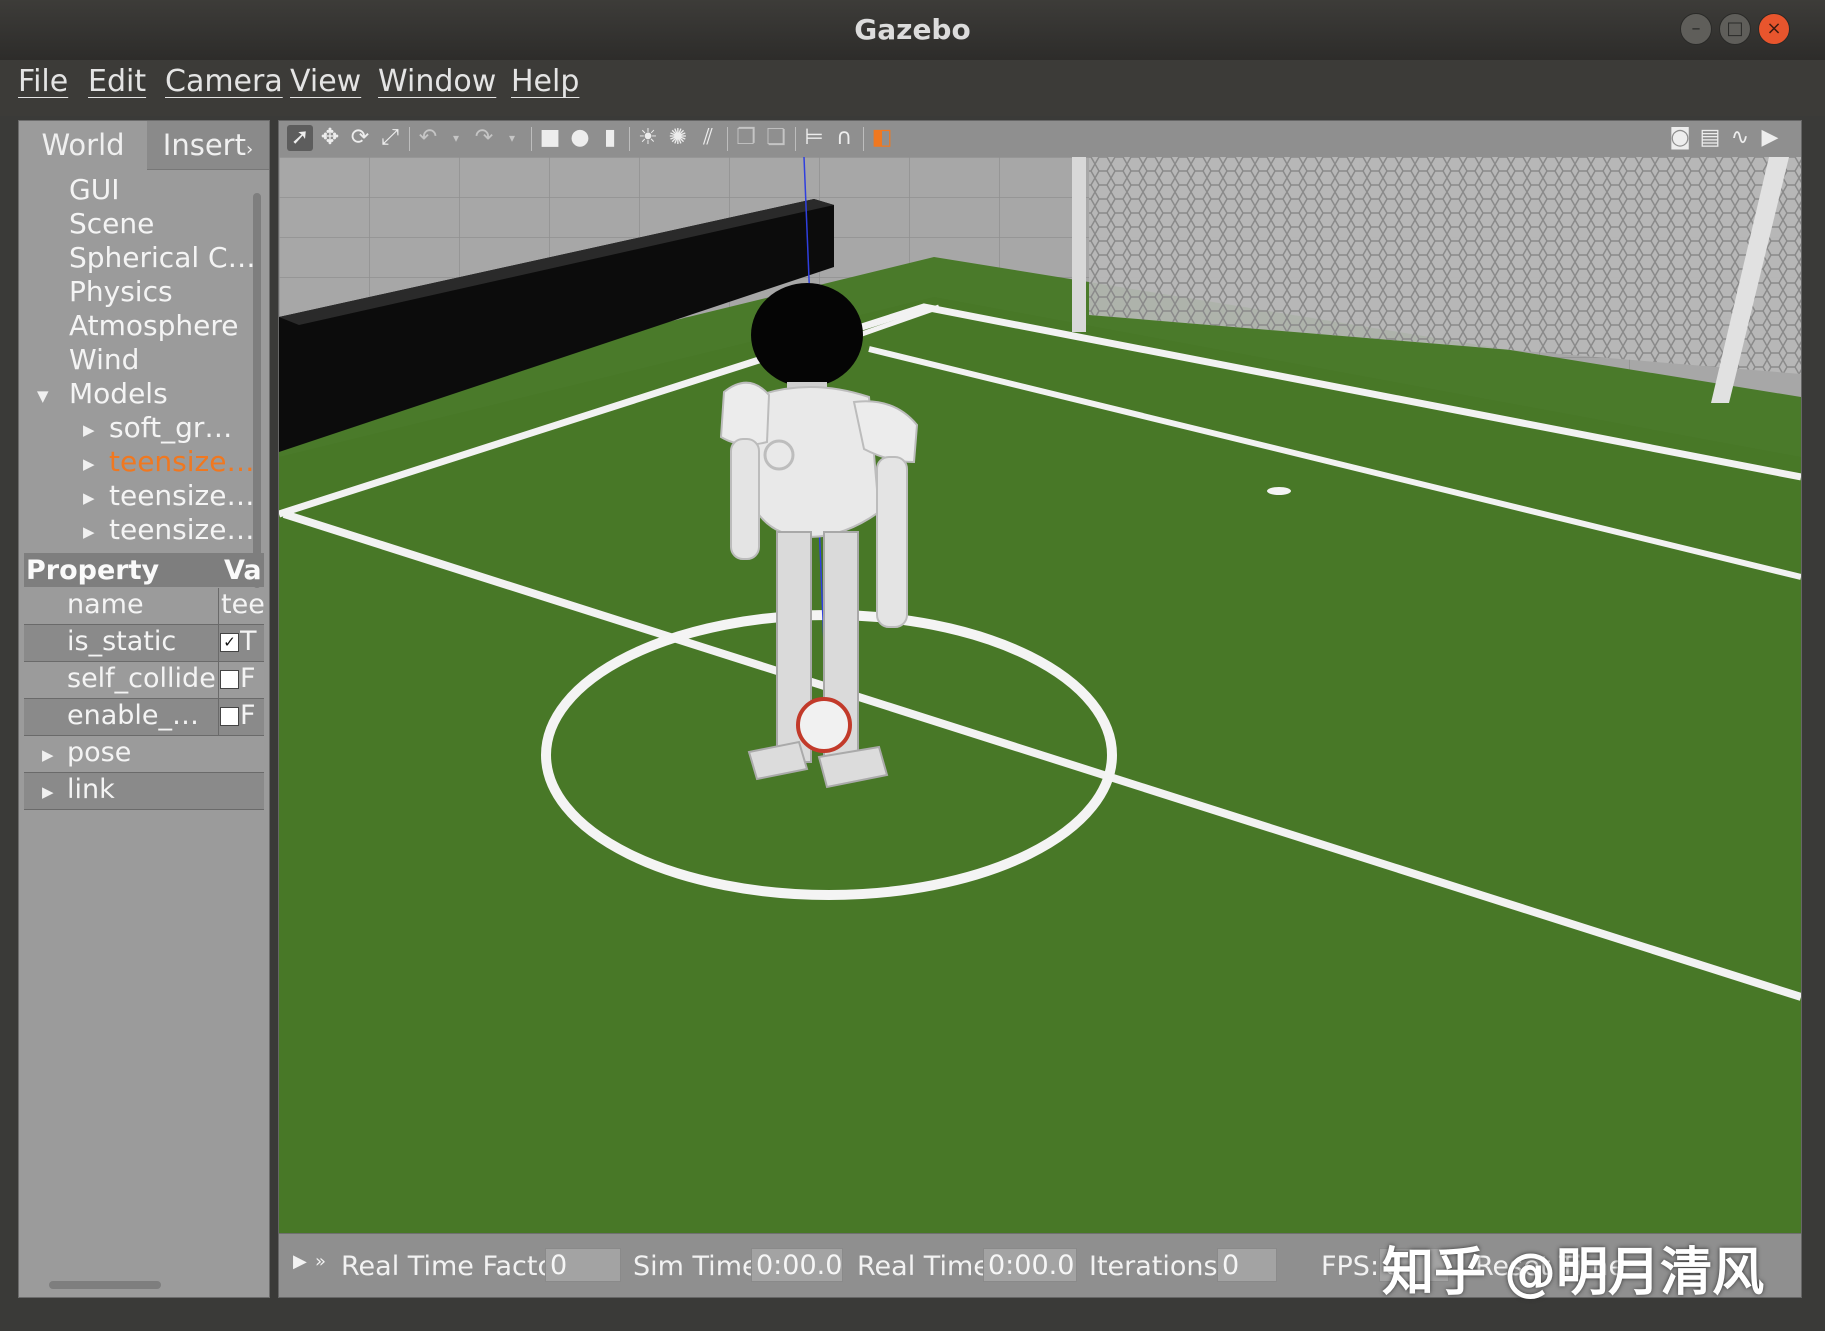 The height and width of the screenshot is (1331, 1825). I want to click on enable-wind-checkbox, so click(229, 716).